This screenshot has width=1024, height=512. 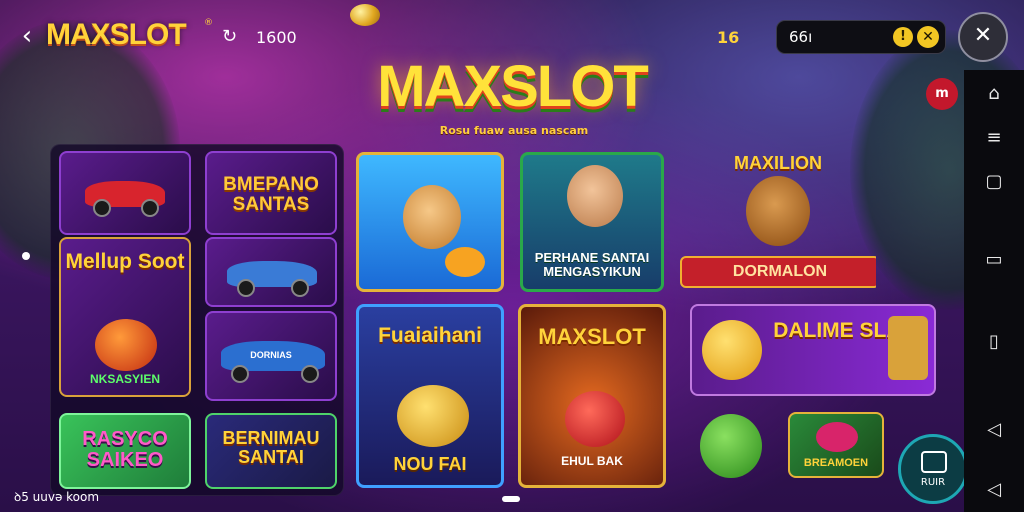 What do you see at coordinates (942, 94) in the screenshot?
I see `notification-badge: m` at bounding box center [942, 94].